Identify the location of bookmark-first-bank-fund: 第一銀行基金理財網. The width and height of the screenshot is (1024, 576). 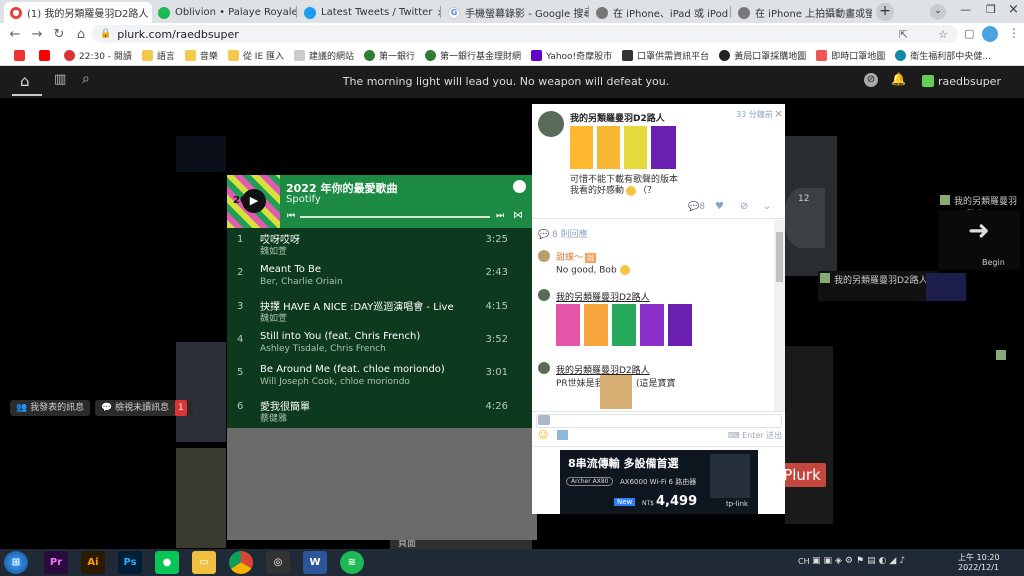
(473, 55).